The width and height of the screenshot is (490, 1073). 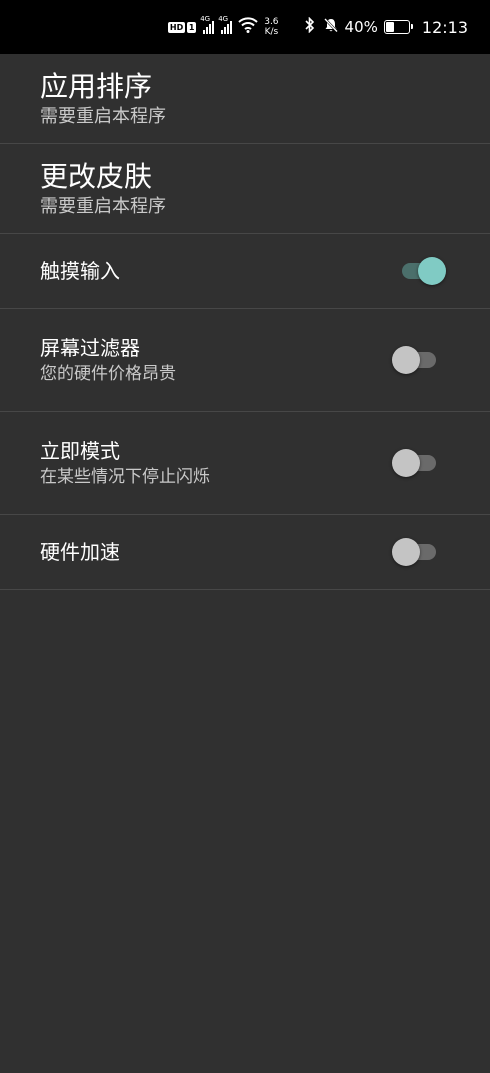 What do you see at coordinates (331, 27) in the screenshot?
I see `bell-muted-icon` at bounding box center [331, 27].